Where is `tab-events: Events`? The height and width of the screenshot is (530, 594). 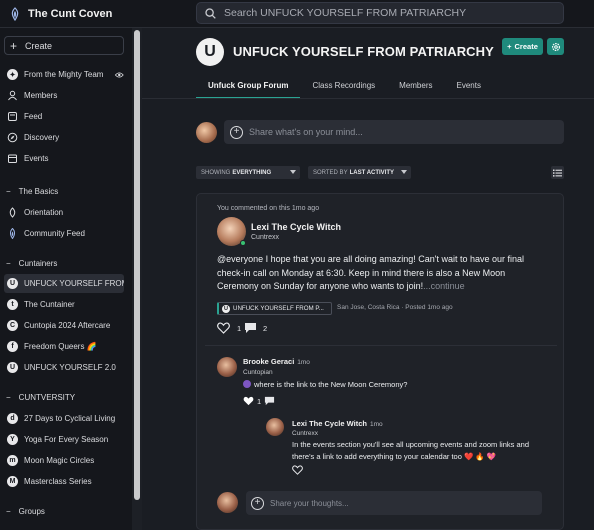 tab-events: Events is located at coordinates (469, 88).